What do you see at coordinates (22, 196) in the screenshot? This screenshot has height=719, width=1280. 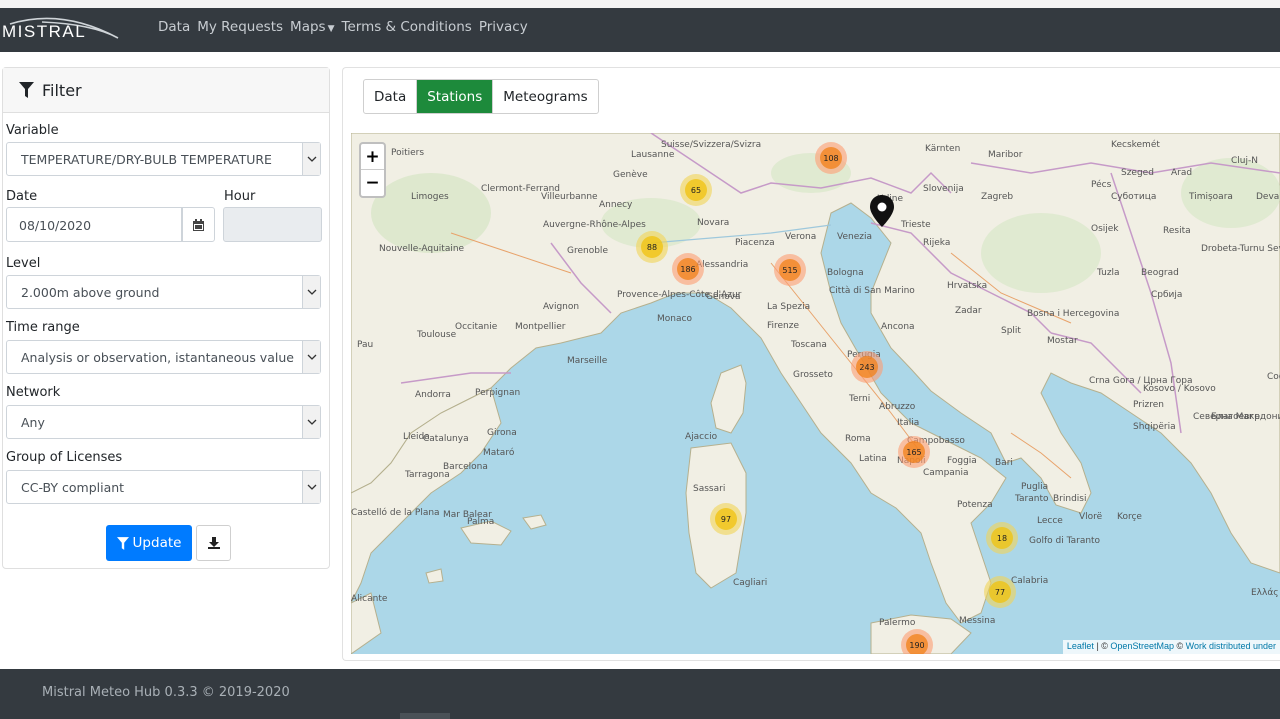 I see `date-label: Date` at bounding box center [22, 196].